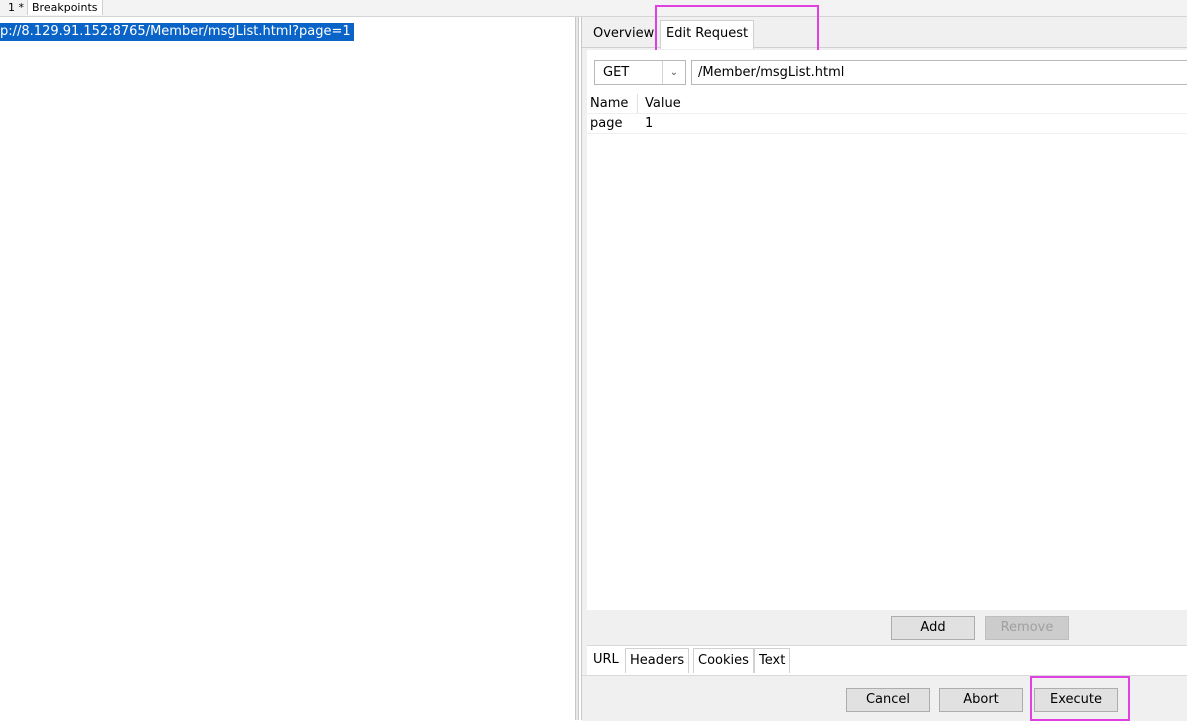 The height and width of the screenshot is (721, 1187). I want to click on params-table: Name Value page 1, so click(887, 114).